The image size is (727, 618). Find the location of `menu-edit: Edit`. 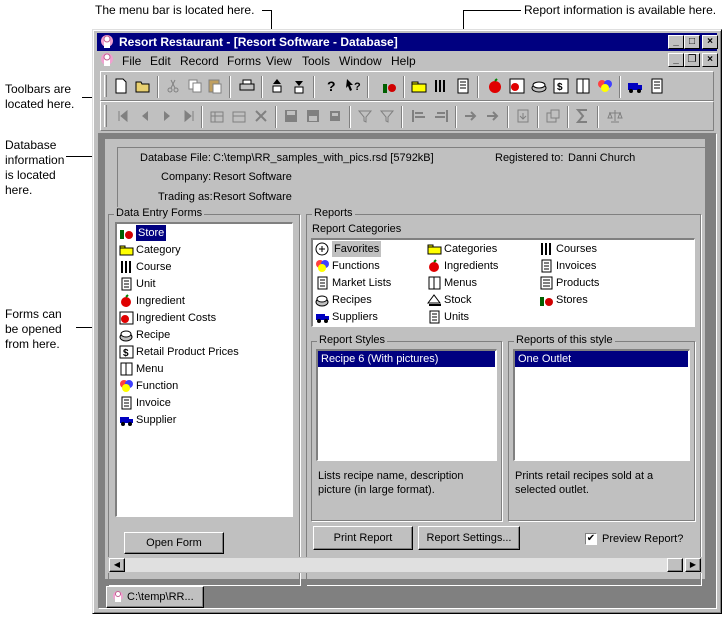

menu-edit: Edit is located at coordinates (160, 61).